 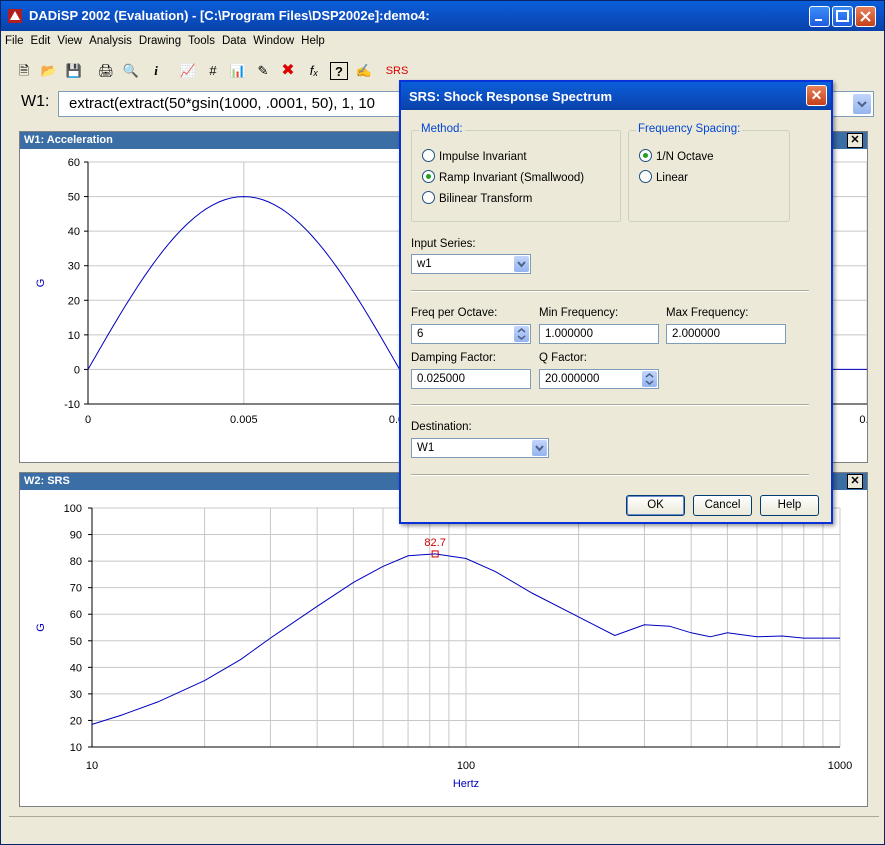 I want to click on command-label: W1:, so click(x=35, y=101).